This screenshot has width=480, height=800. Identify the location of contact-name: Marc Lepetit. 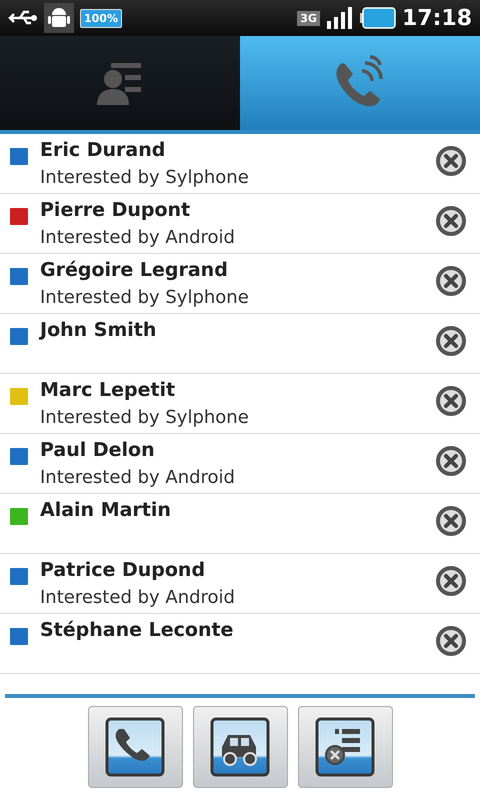
(108, 390).